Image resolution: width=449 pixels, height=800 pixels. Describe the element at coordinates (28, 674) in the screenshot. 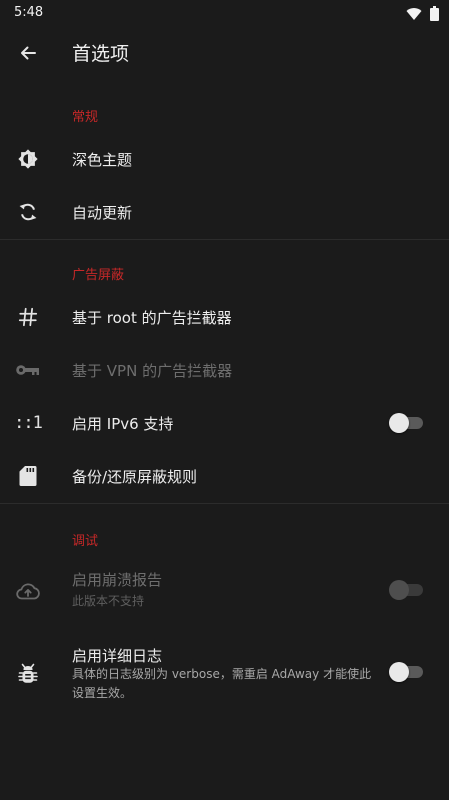

I see `bug-icon` at that location.